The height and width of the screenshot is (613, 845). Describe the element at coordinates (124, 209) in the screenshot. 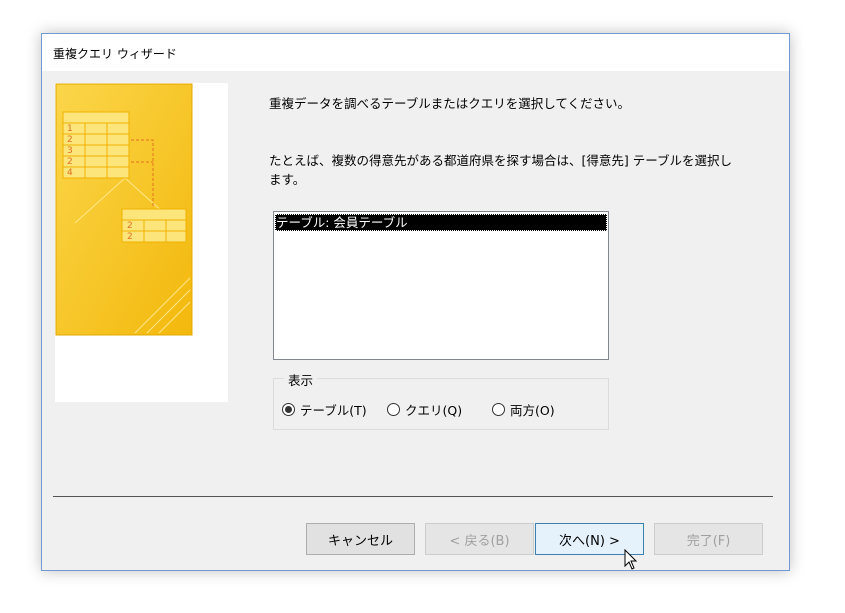

I see `wizard-illustration: 1 2 3 2 4 2 2` at that location.